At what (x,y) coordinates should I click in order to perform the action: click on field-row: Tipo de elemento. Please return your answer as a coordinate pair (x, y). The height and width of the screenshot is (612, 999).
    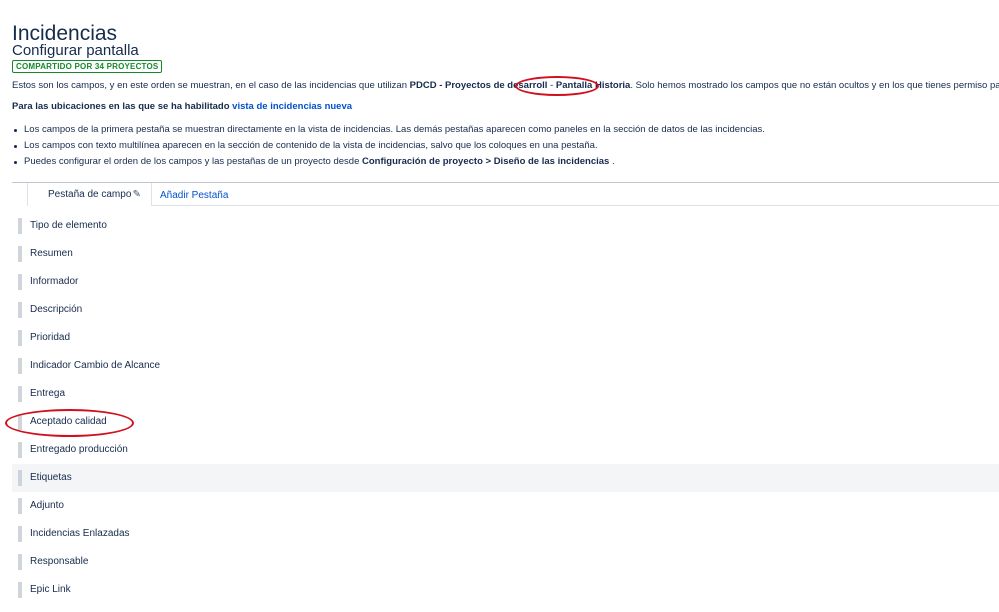
    Looking at the image, I should click on (505, 226).